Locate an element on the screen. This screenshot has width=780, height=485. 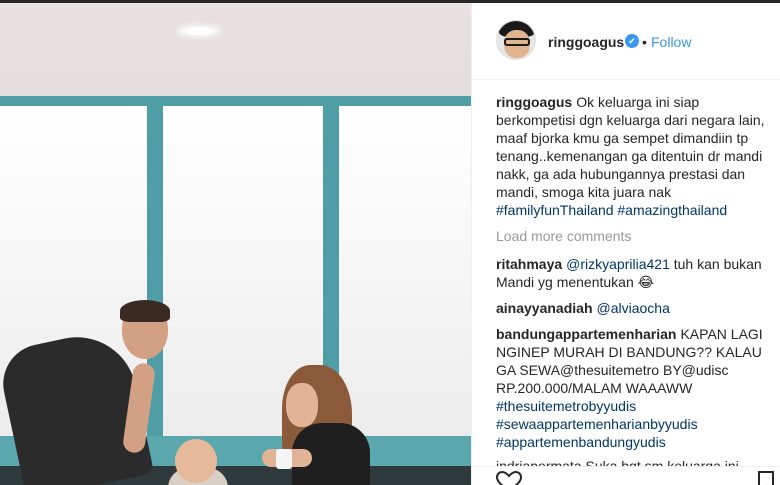
caption-username: ringgoagus is located at coordinates (534, 102).